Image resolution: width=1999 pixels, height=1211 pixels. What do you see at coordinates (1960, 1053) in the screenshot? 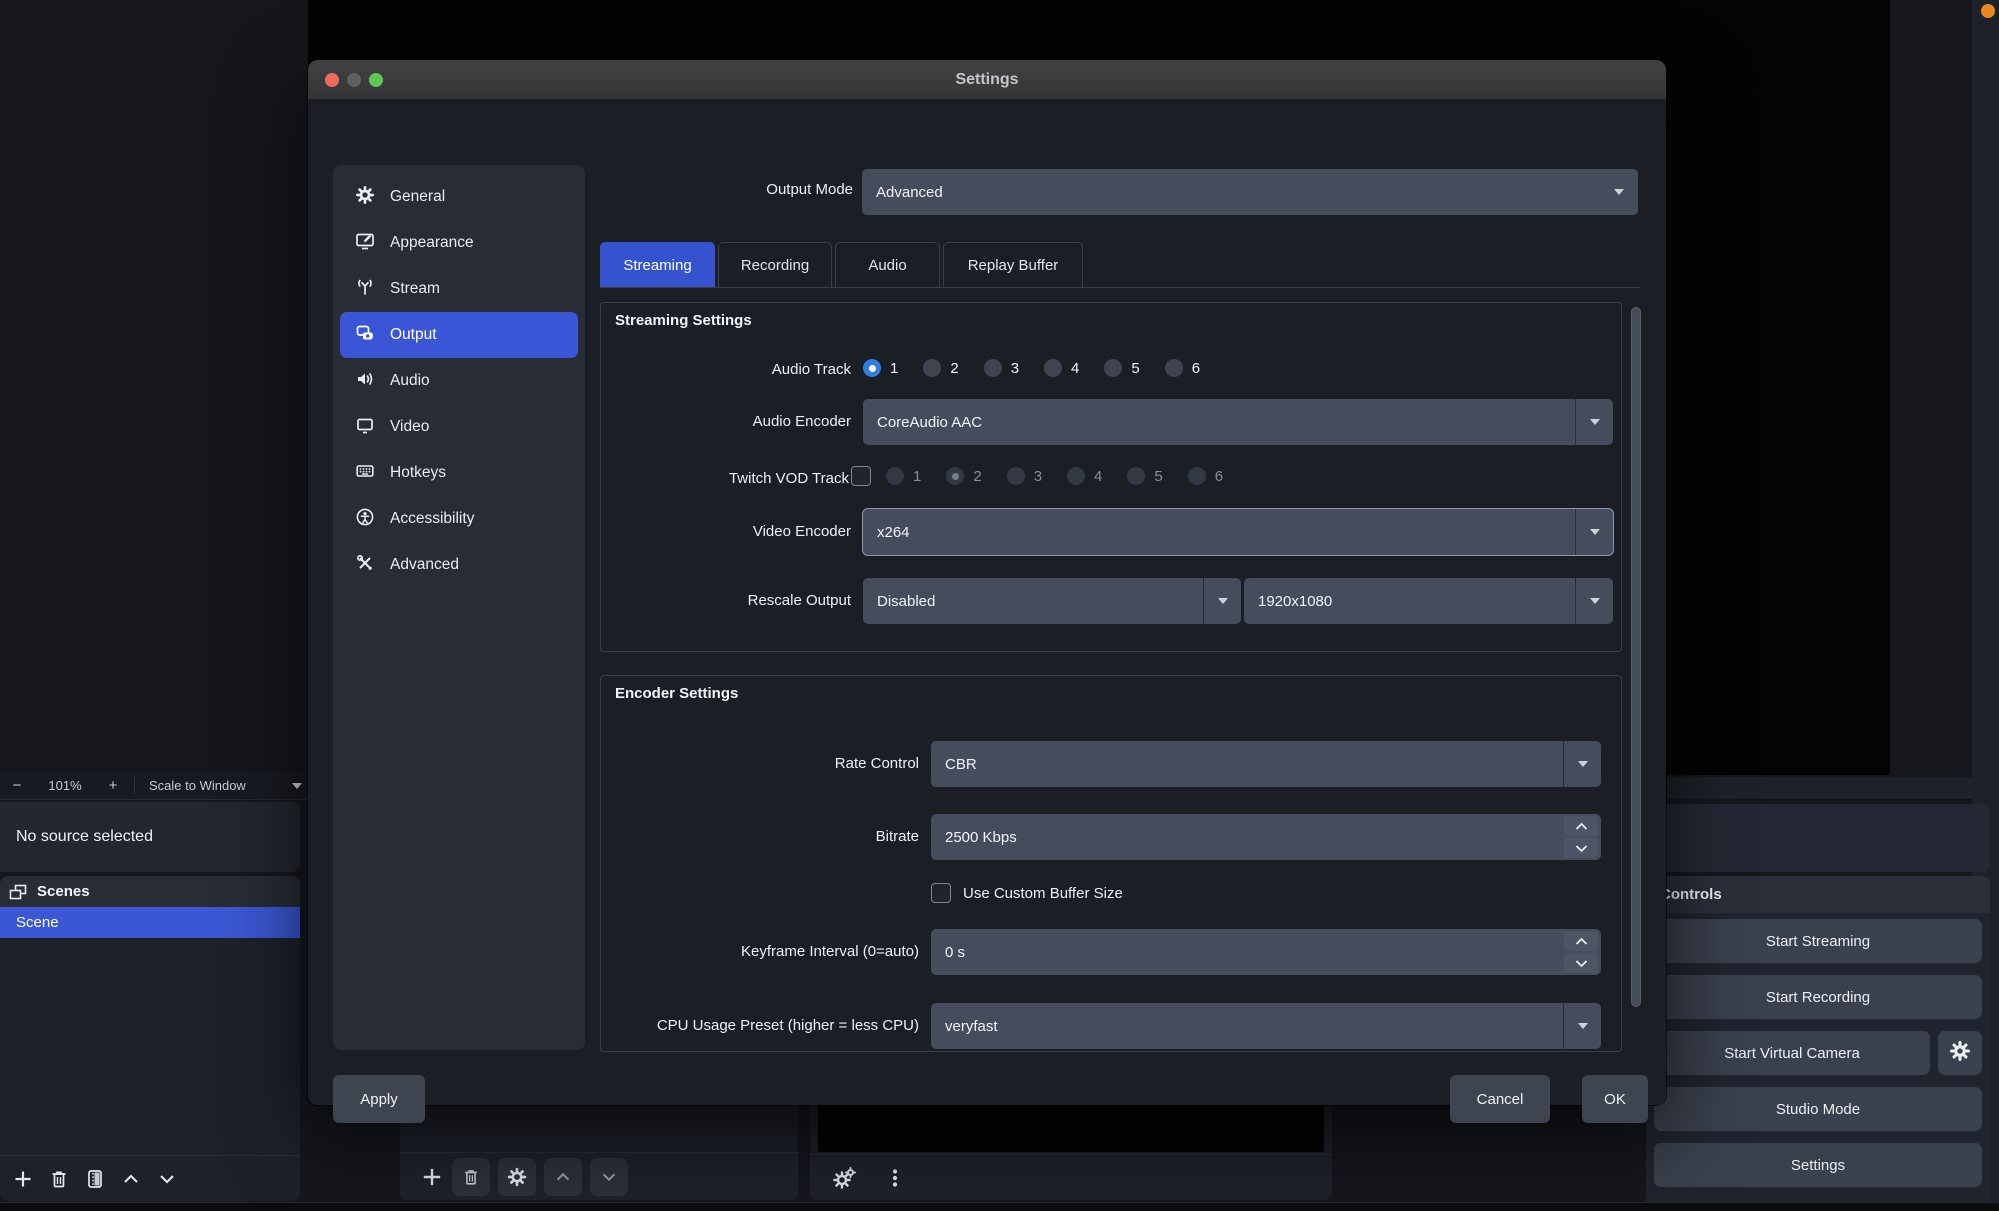
I see `virtual-camera-settings-button` at bounding box center [1960, 1053].